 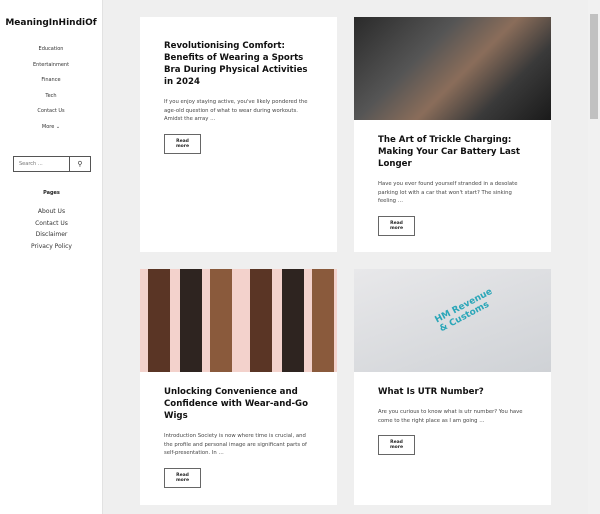 I want to click on page-link-contact: Contact Us, so click(x=51, y=224).